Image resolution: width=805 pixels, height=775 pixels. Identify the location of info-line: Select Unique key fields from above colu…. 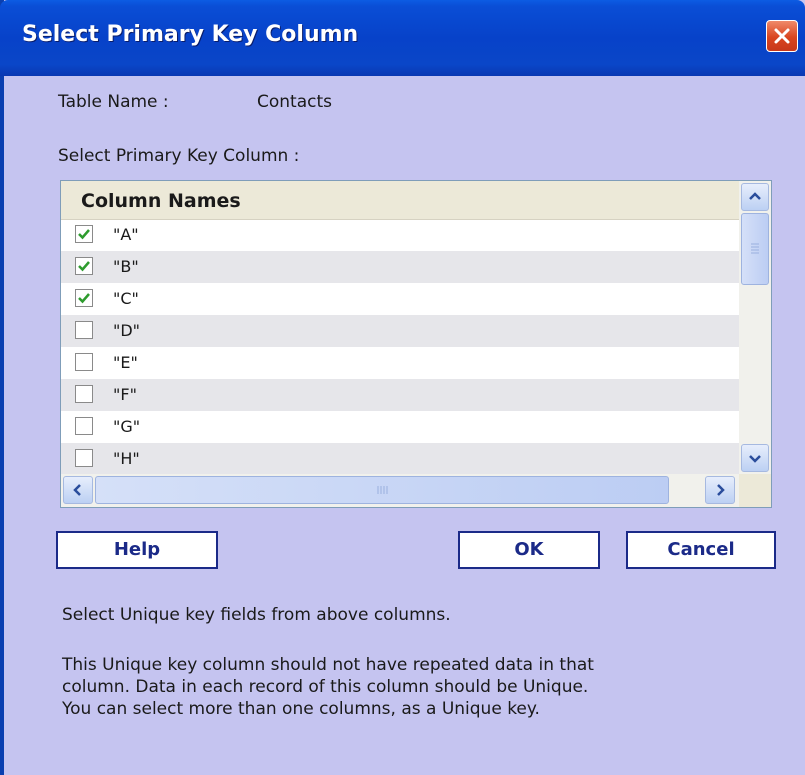
(256, 615).